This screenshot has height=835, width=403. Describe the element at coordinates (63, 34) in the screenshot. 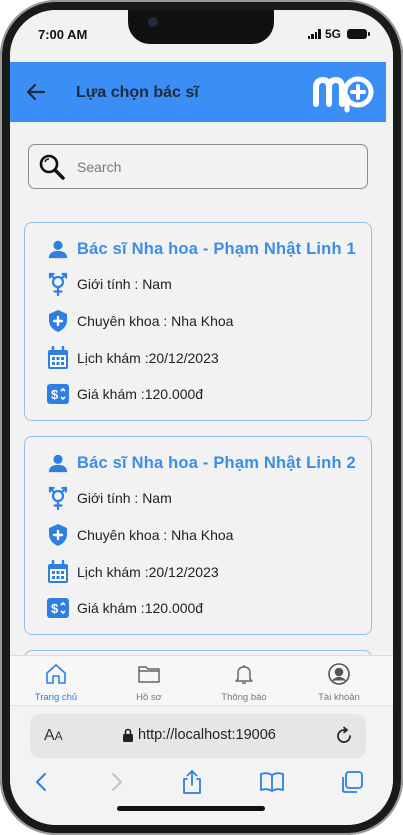

I see `status-time: 7:00 AM` at that location.